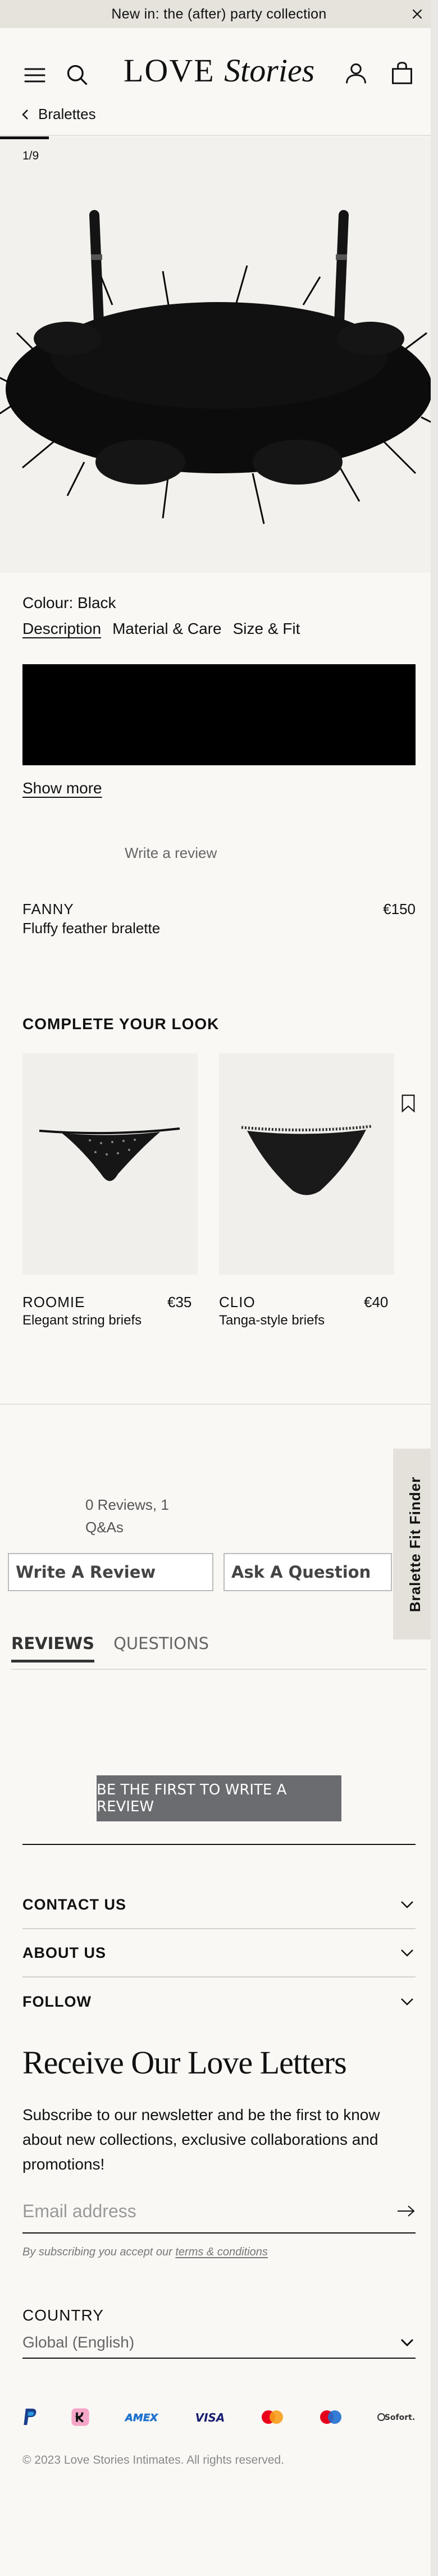 This screenshot has width=438, height=2576. Describe the element at coordinates (25, 137) in the screenshot. I see `gallery-progress` at that location.